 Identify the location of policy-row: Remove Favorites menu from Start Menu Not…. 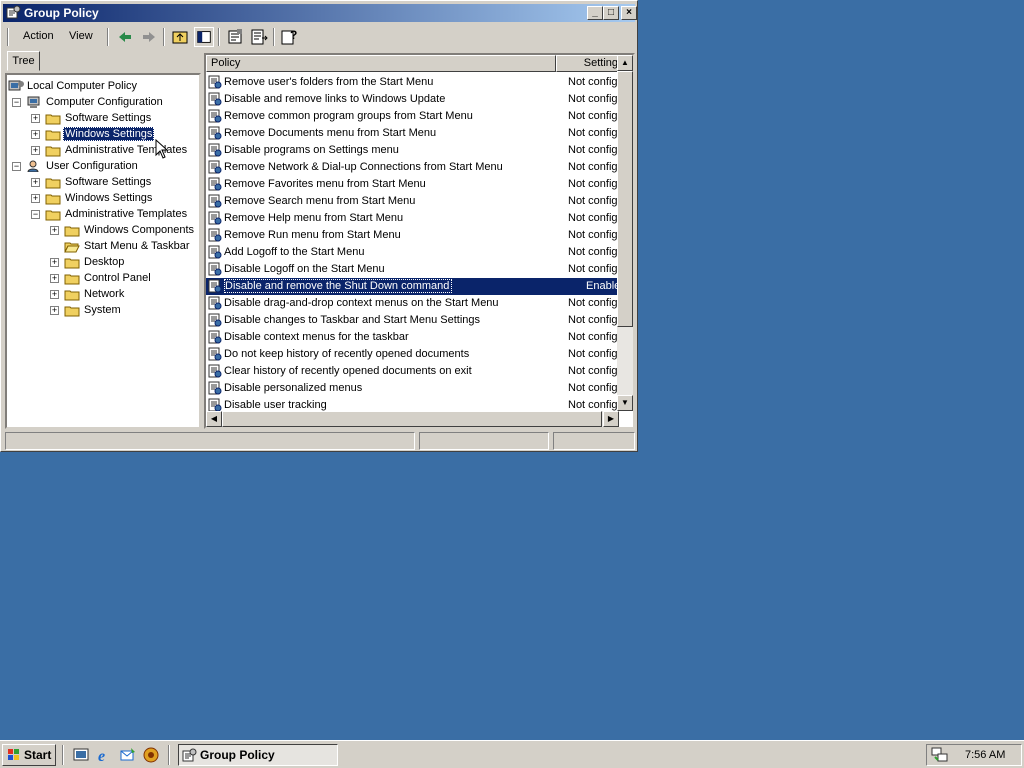
(419, 184).